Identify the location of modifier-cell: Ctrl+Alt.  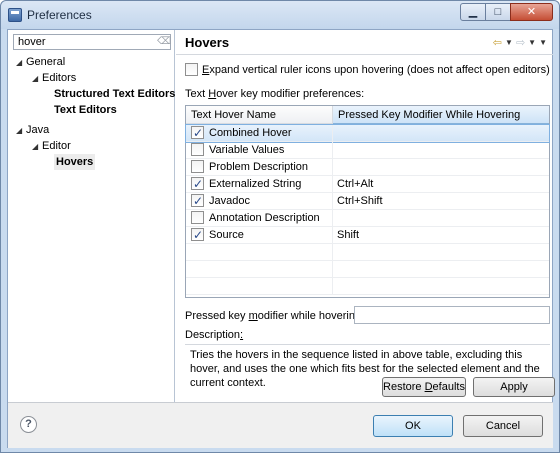
(441, 184).